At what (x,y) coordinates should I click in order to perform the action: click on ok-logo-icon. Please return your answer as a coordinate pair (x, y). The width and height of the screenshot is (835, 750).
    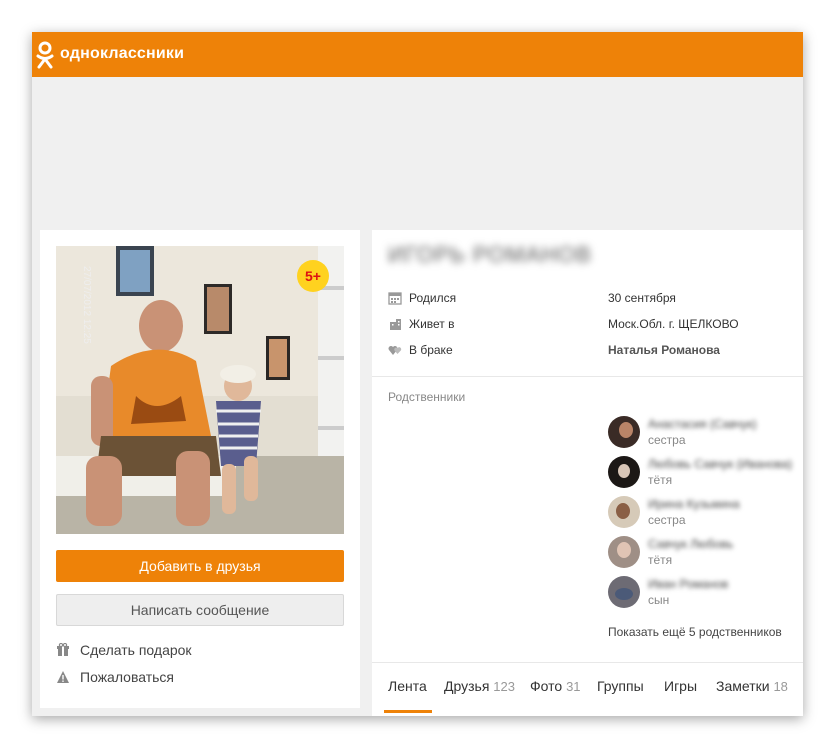
    Looking at the image, I should click on (45, 55).